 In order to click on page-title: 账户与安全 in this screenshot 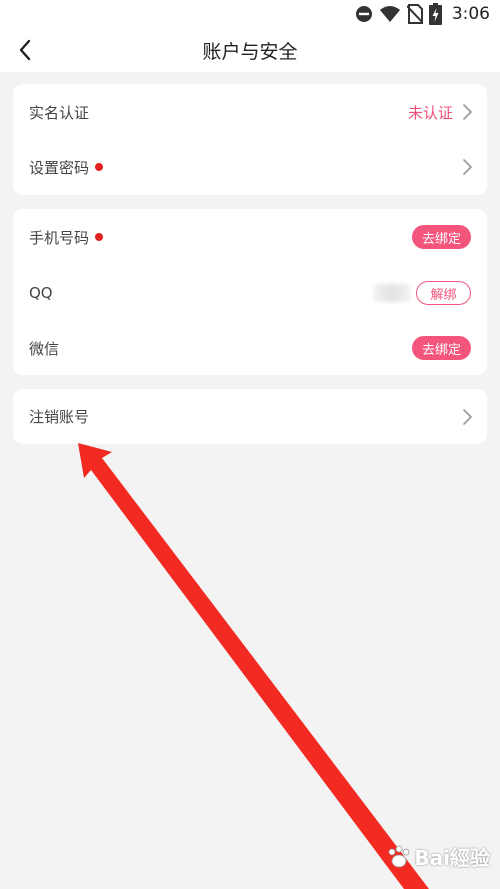, I will do `click(250, 52)`.